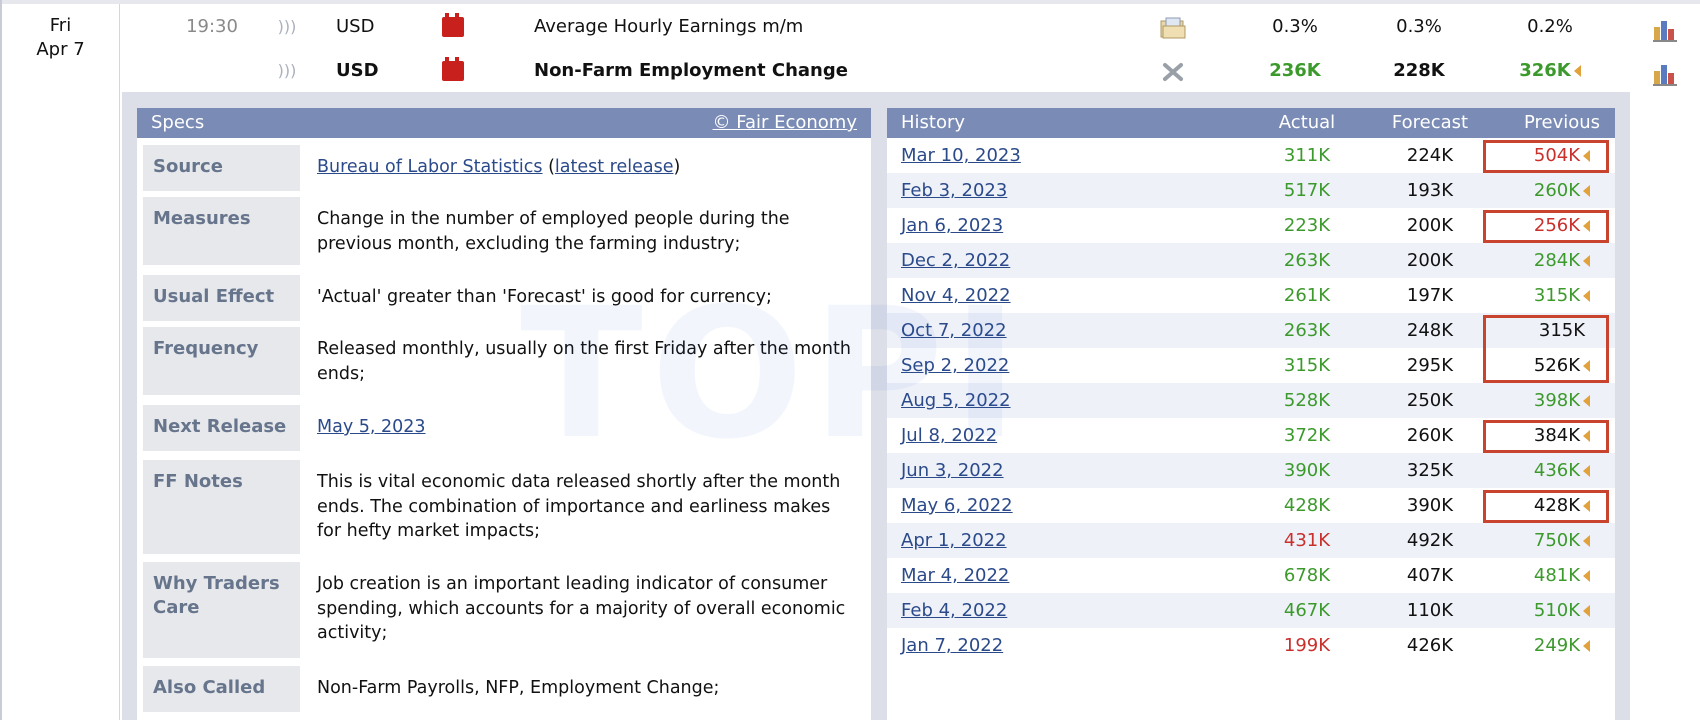  What do you see at coordinates (1557, 295) in the screenshot?
I see `history-previous-value: 315K` at bounding box center [1557, 295].